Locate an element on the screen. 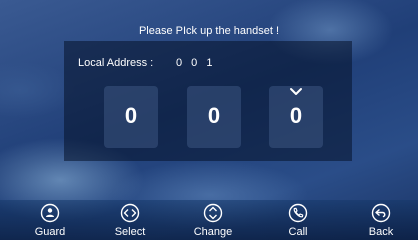 The height and width of the screenshot is (240, 418). select-button: Select is located at coordinates (130, 220).